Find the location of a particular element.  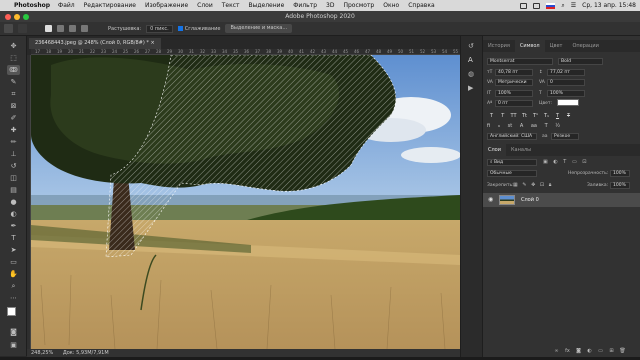

control-center-icon: ☰ is located at coordinates (573, 5).